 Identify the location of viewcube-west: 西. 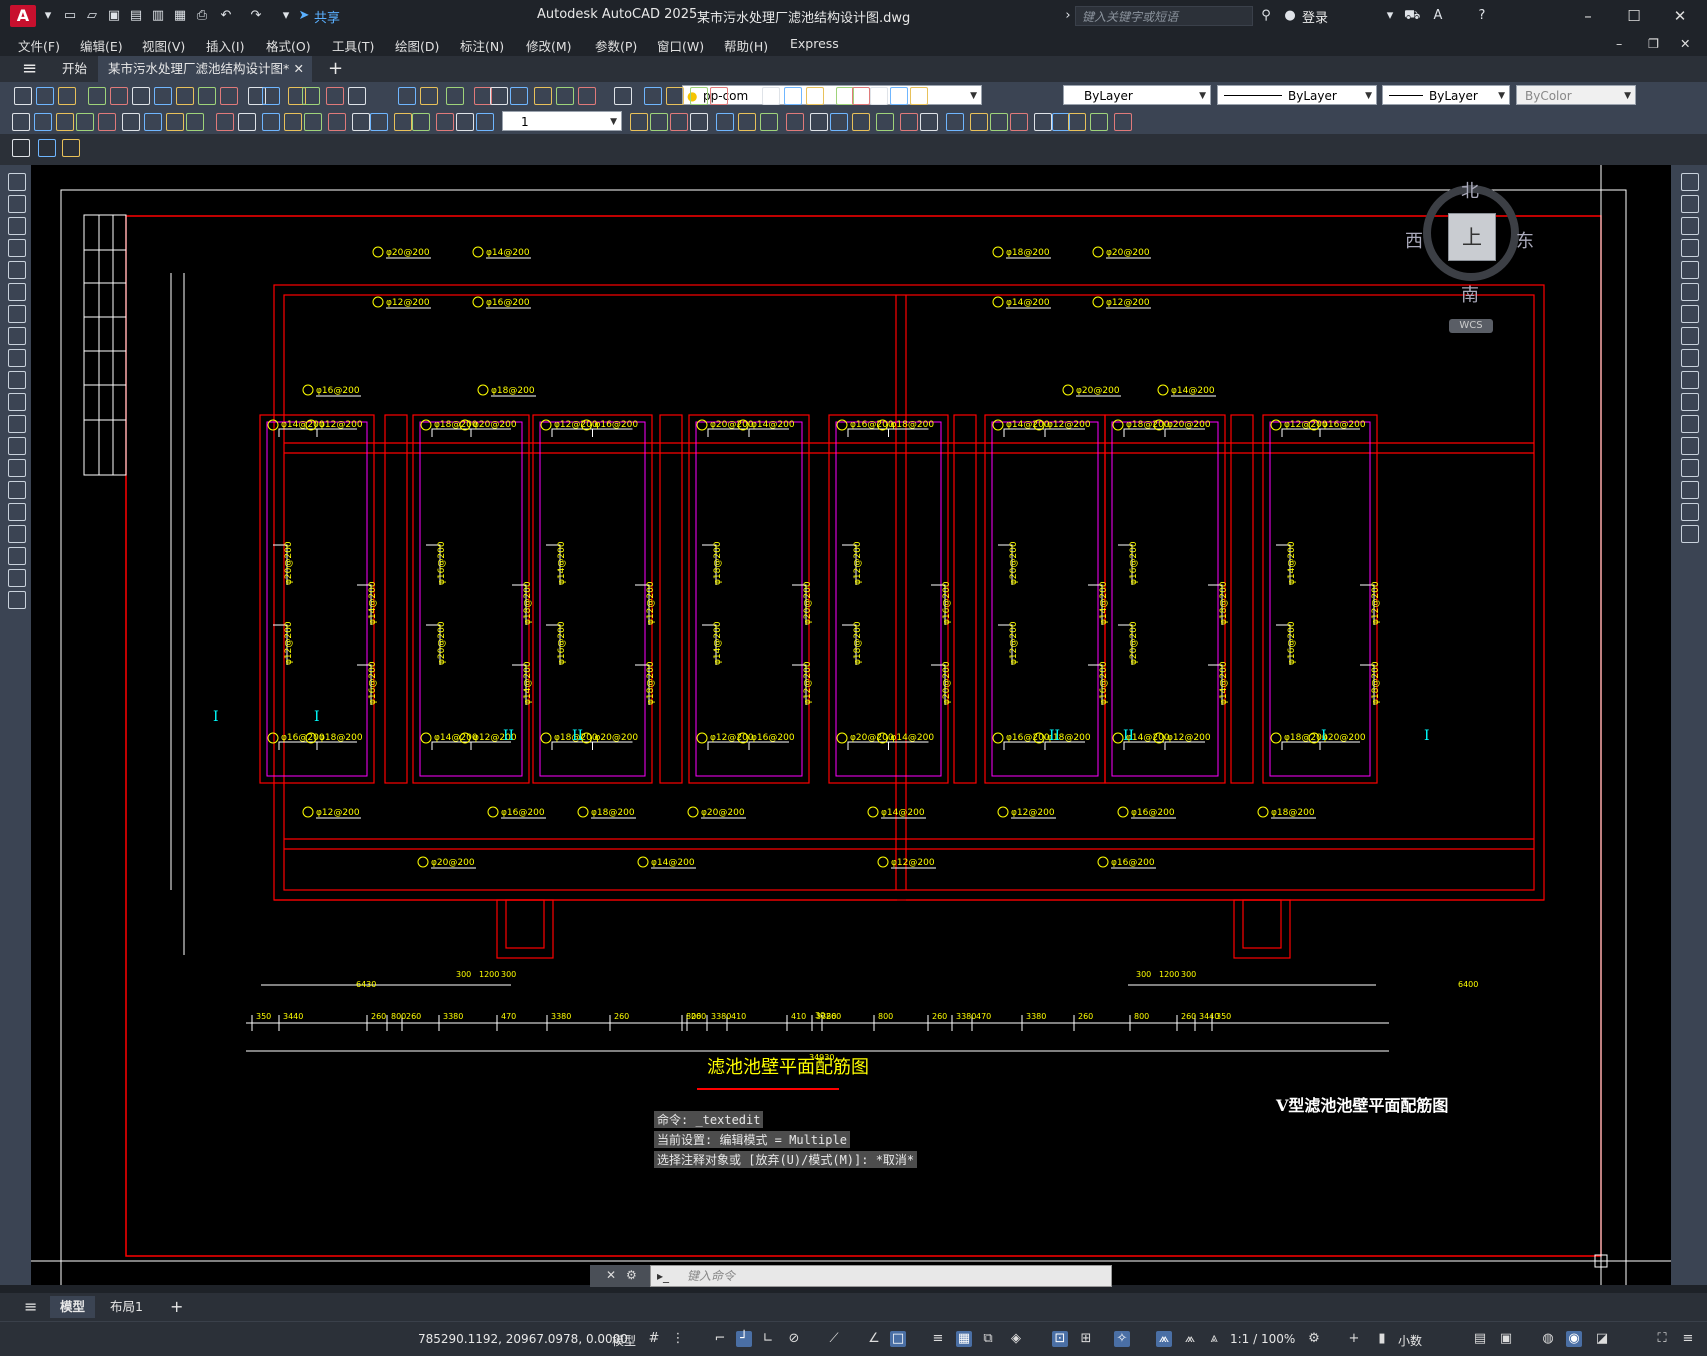
(1414, 240).